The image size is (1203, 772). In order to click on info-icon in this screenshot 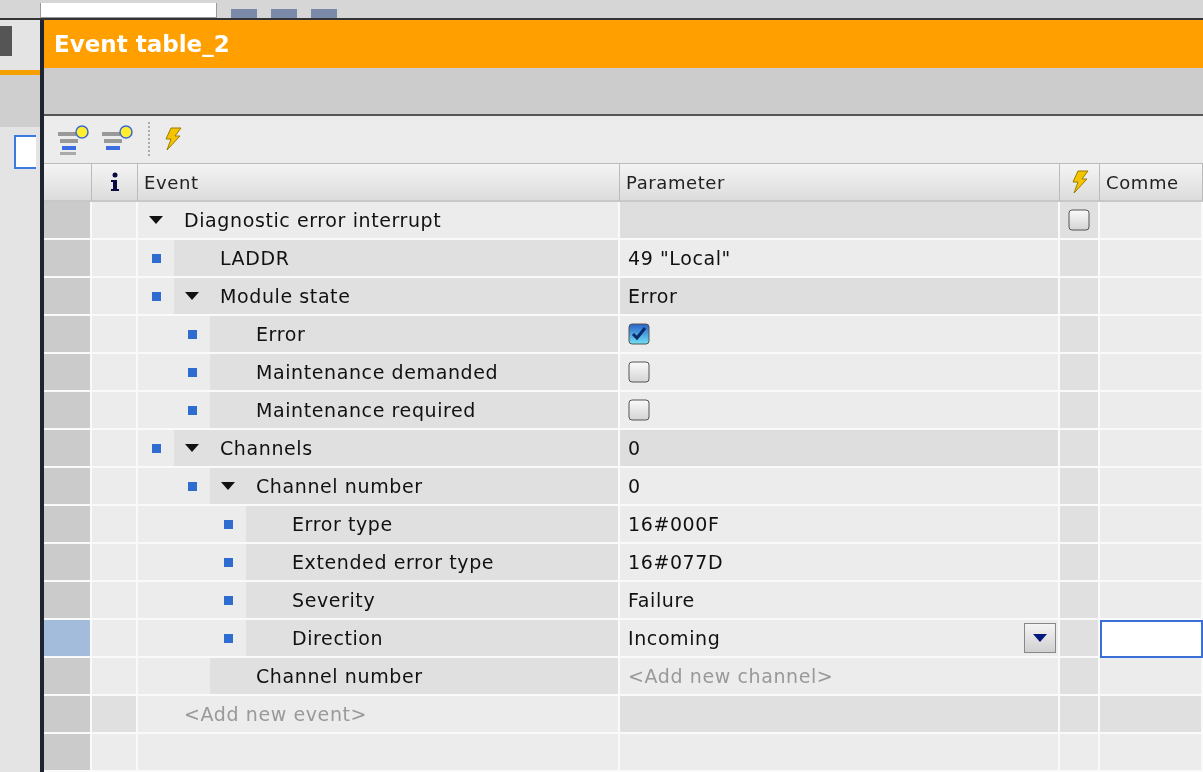, I will do `click(114, 182)`.